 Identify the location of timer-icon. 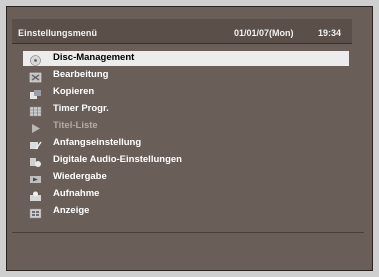
(35, 110).